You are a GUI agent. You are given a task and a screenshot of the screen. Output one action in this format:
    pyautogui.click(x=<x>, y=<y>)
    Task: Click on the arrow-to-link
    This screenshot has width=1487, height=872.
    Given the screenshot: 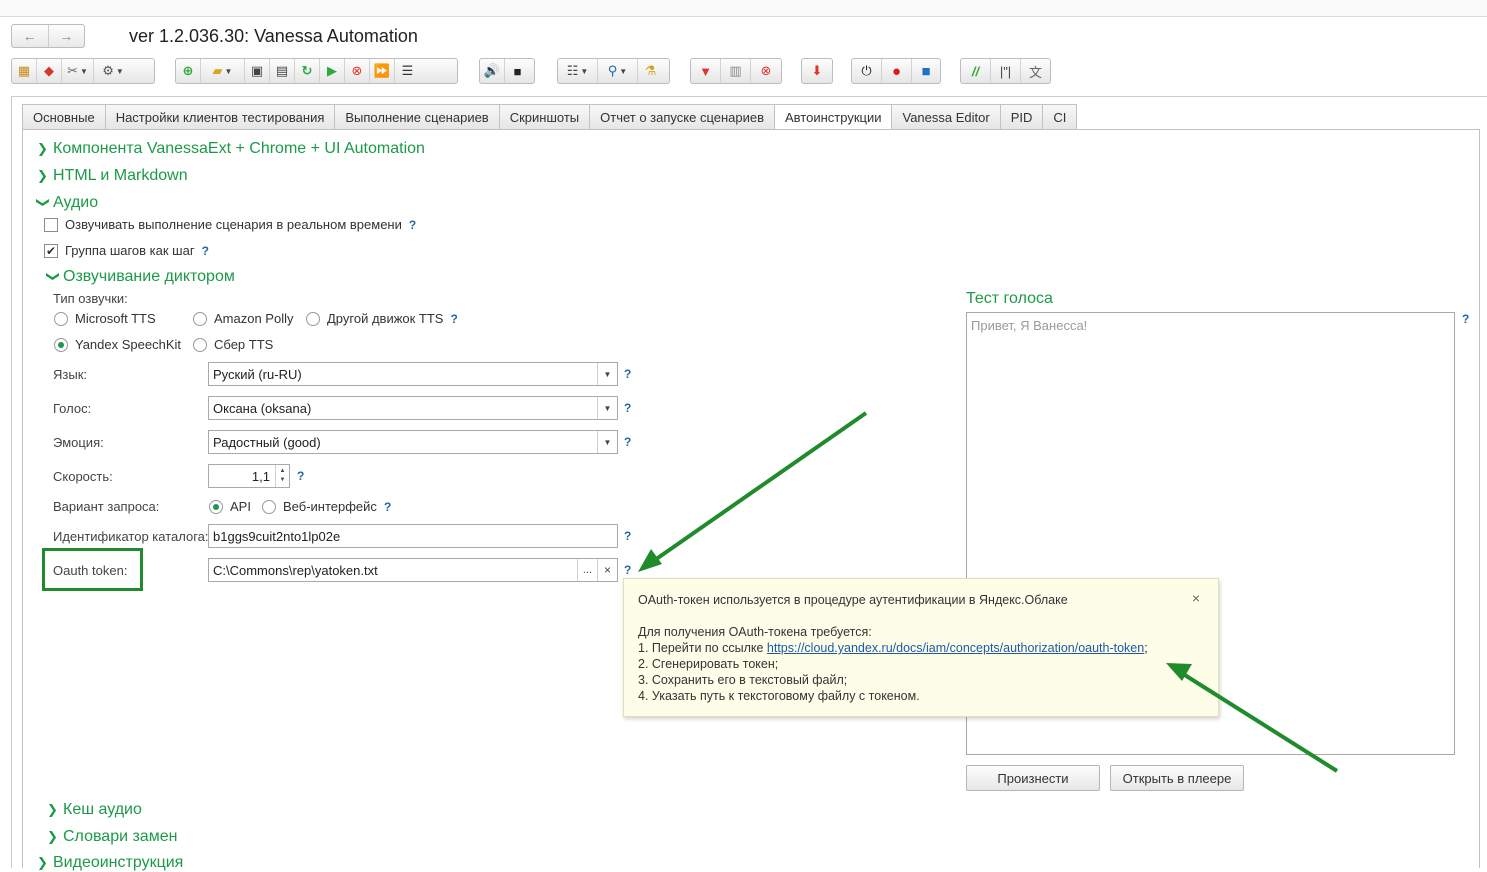 What is the action you would take?
    pyautogui.click(x=1252, y=718)
    